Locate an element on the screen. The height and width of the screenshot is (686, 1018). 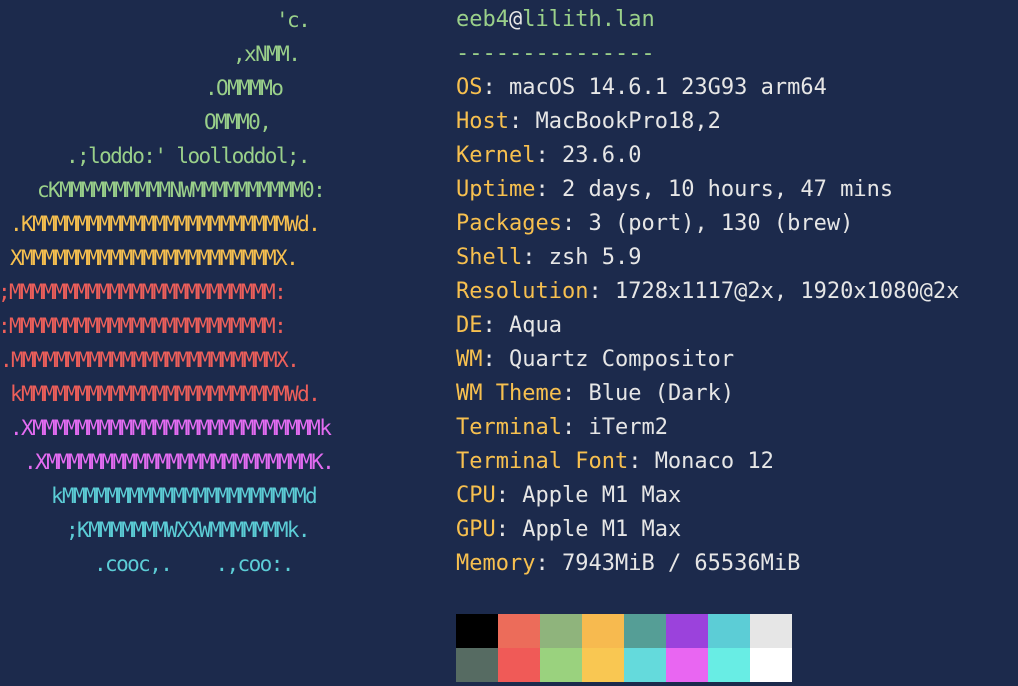
info-row: WM Theme: Blue (Dark) is located at coordinates (595, 394).